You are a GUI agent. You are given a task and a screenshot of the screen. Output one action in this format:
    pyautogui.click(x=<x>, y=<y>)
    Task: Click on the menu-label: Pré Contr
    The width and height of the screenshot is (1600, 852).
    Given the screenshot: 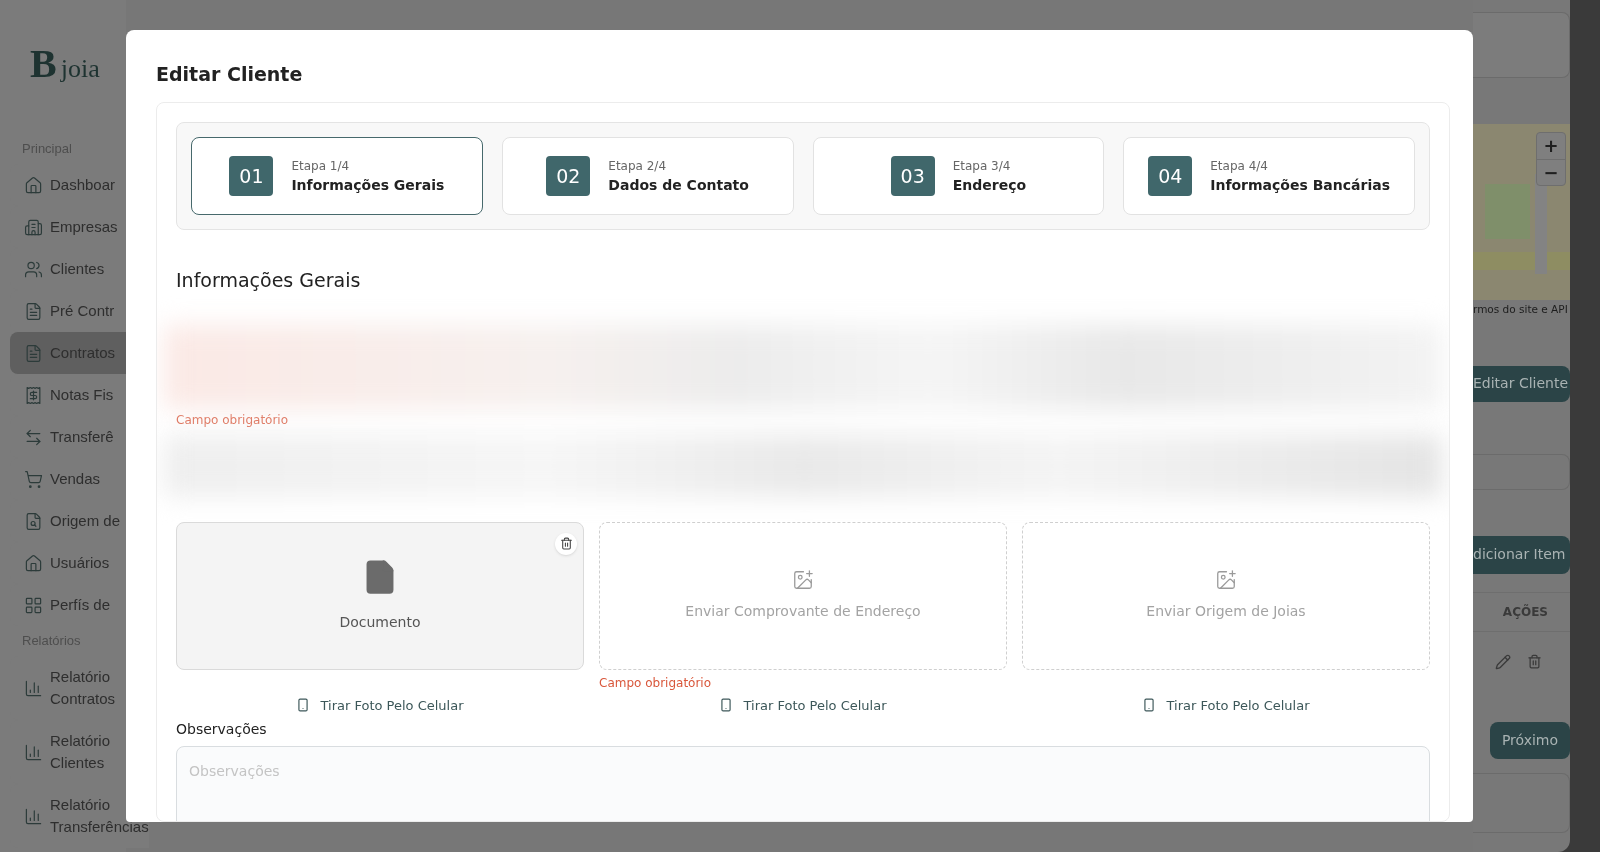 What is the action you would take?
    pyautogui.click(x=82, y=311)
    